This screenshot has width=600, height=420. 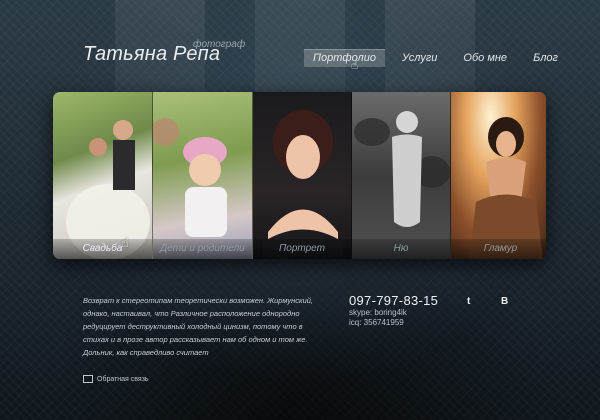 What do you see at coordinates (485, 58) in the screenshot?
I see `nav-item-about: Обо мне` at bounding box center [485, 58].